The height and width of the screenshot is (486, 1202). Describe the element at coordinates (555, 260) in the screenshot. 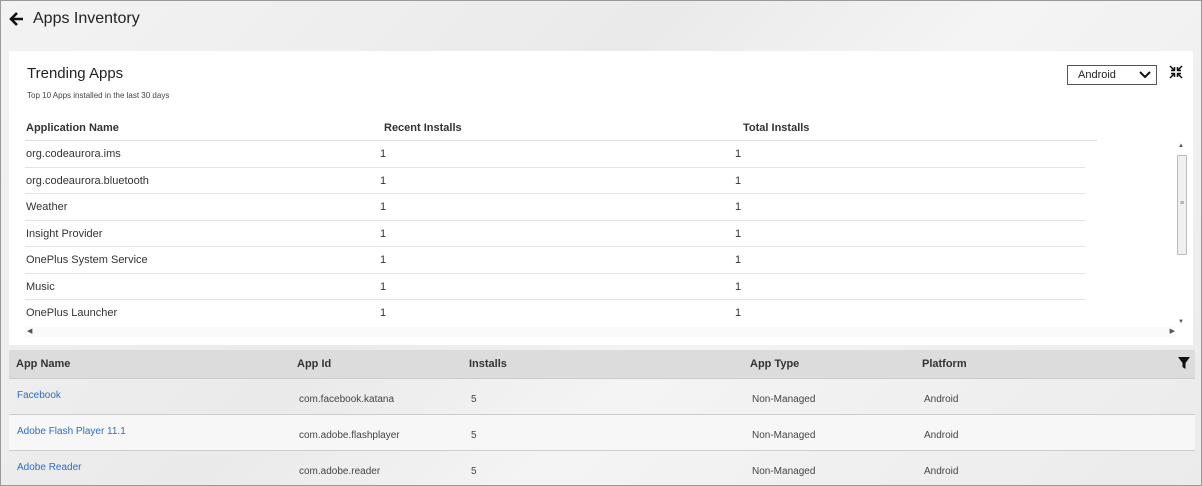

I see `table-row: OnePlus System Service 1 1` at that location.